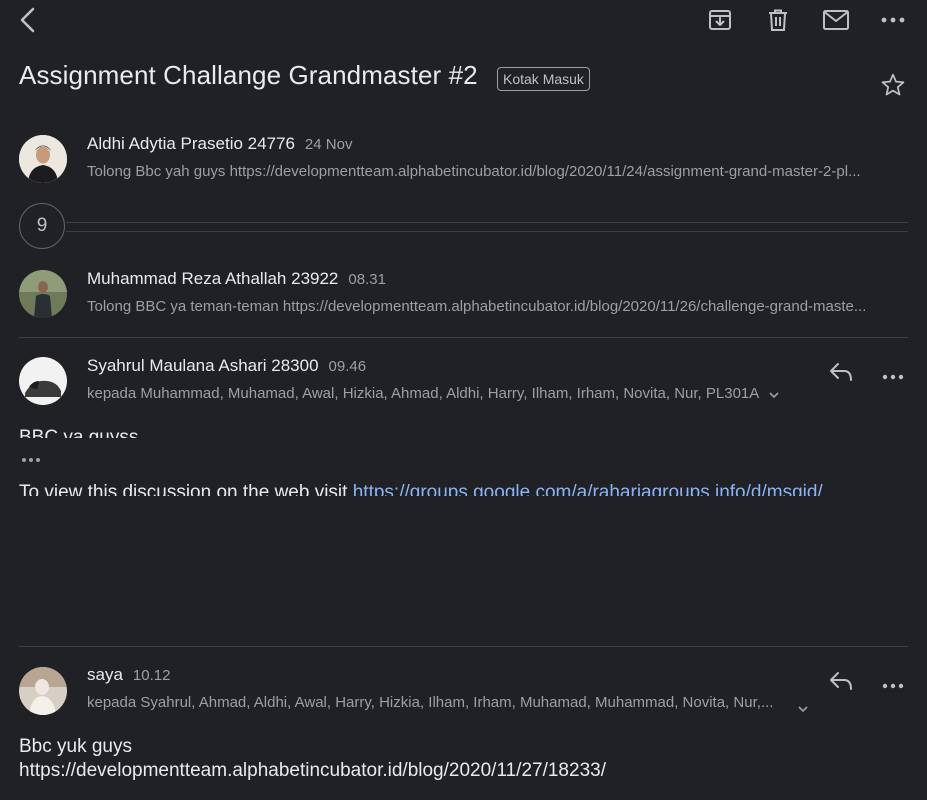 The height and width of the screenshot is (800, 927). What do you see at coordinates (28, 20) in the screenshot?
I see `back-icon` at bounding box center [28, 20].